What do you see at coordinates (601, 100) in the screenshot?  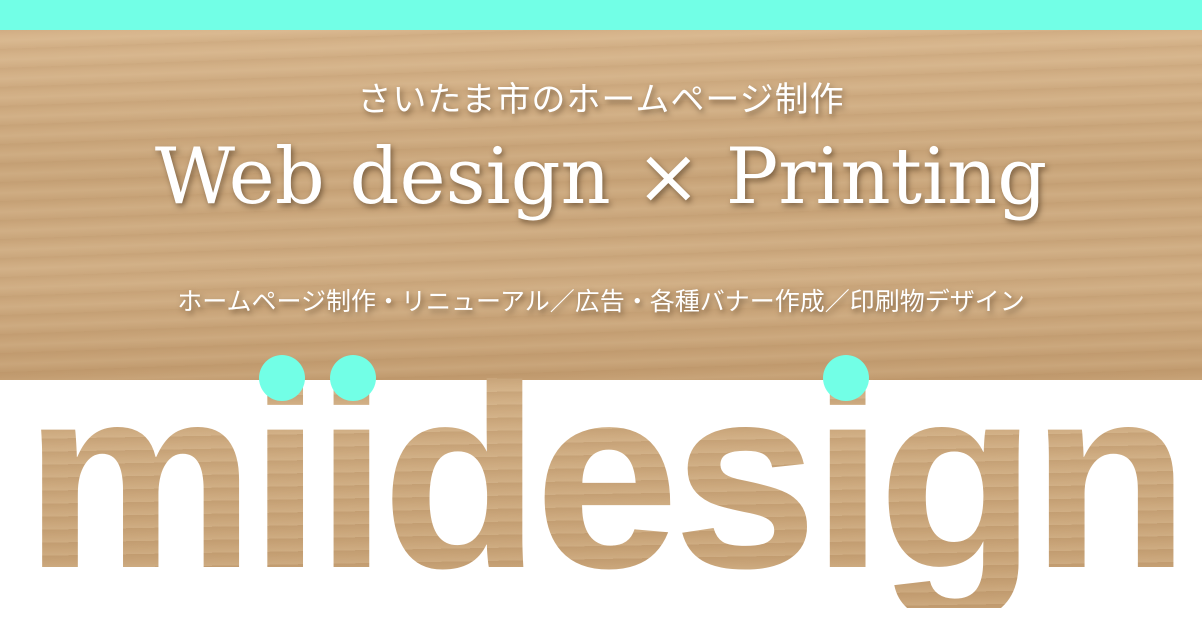 I see `location-tagline: さいたま市のホームページ制作` at bounding box center [601, 100].